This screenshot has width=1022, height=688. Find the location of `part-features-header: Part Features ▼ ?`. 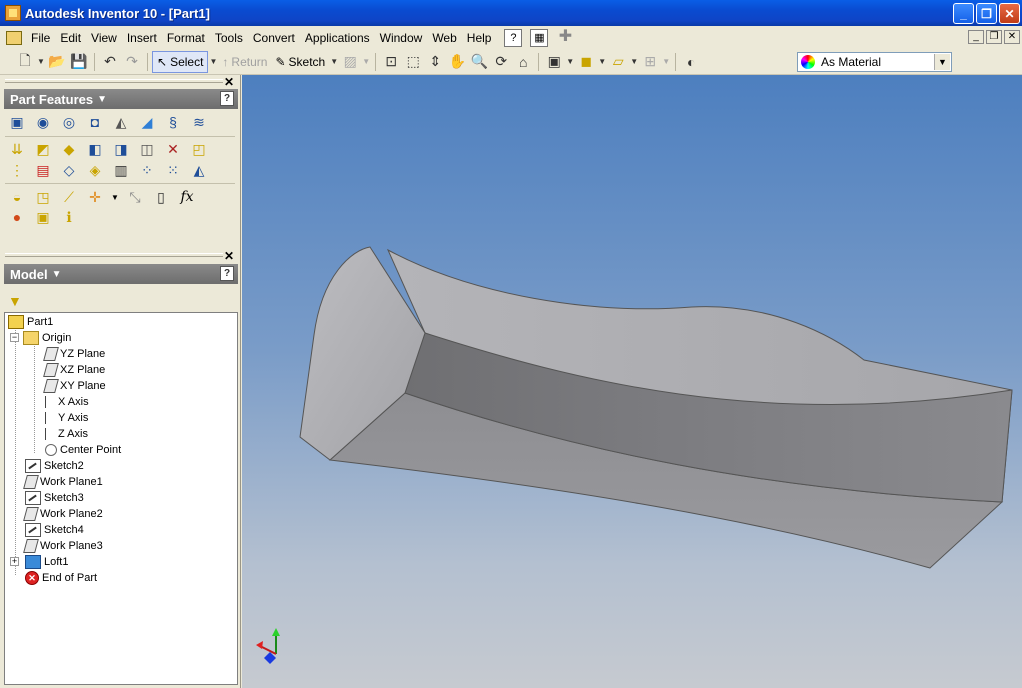

part-features-header: Part Features ▼ ? is located at coordinates (121, 99).